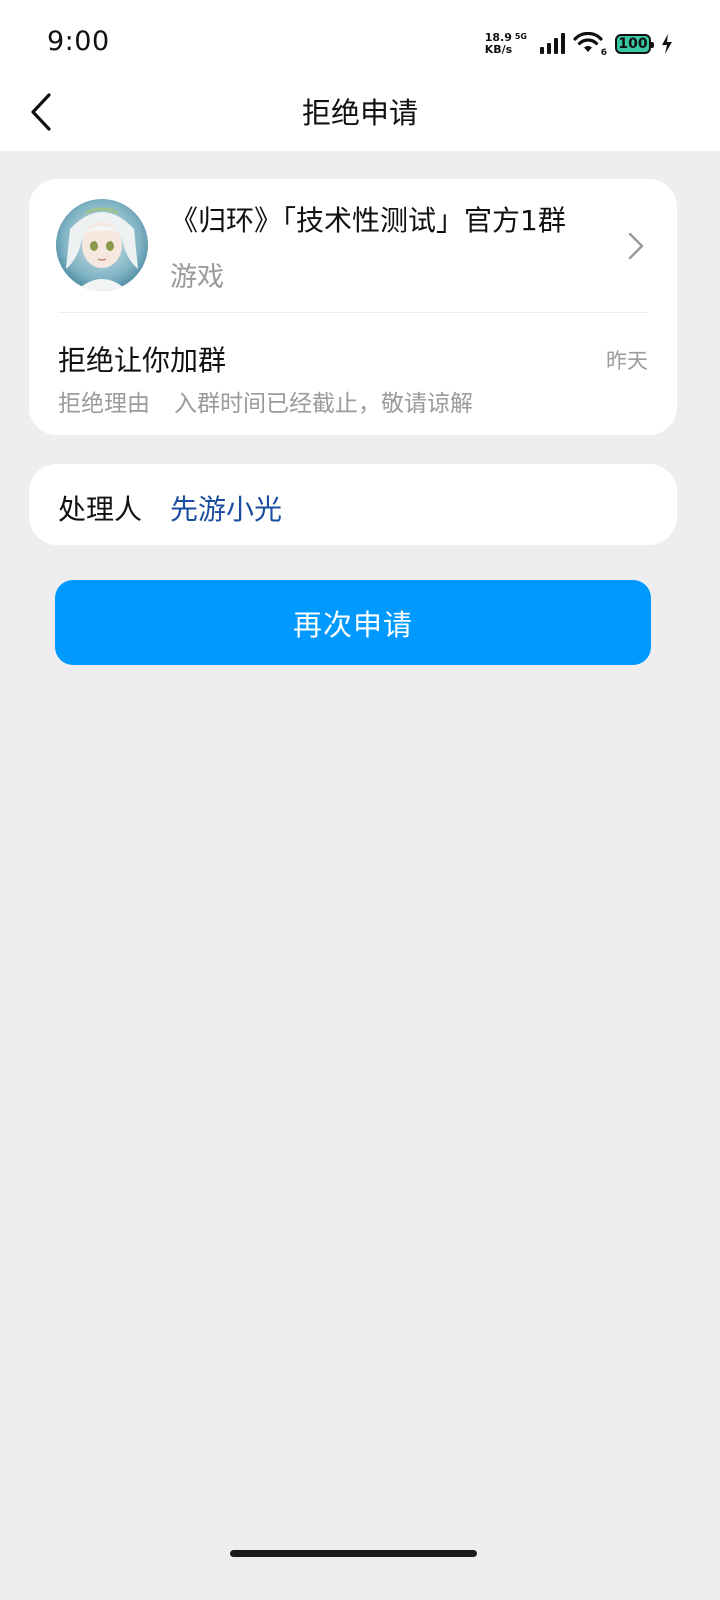  What do you see at coordinates (102, 245) in the screenshot?
I see `group-avatar` at bounding box center [102, 245].